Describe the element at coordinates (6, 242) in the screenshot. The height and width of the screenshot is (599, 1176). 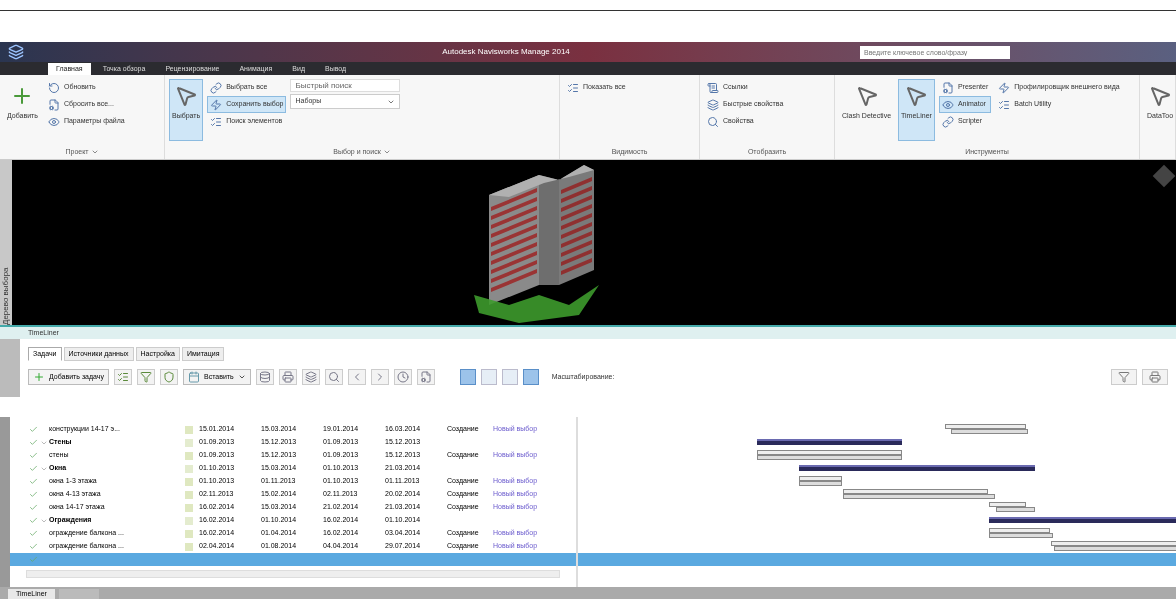
I see `side-tab: Дерево выбора` at that location.